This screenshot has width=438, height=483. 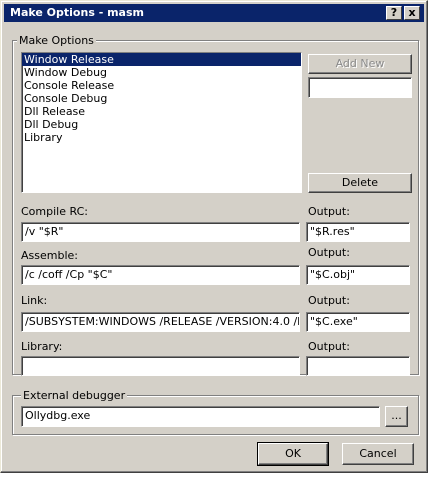 What do you see at coordinates (74, 395) in the screenshot?
I see `external-debugger-group-label: External debugger` at bounding box center [74, 395].